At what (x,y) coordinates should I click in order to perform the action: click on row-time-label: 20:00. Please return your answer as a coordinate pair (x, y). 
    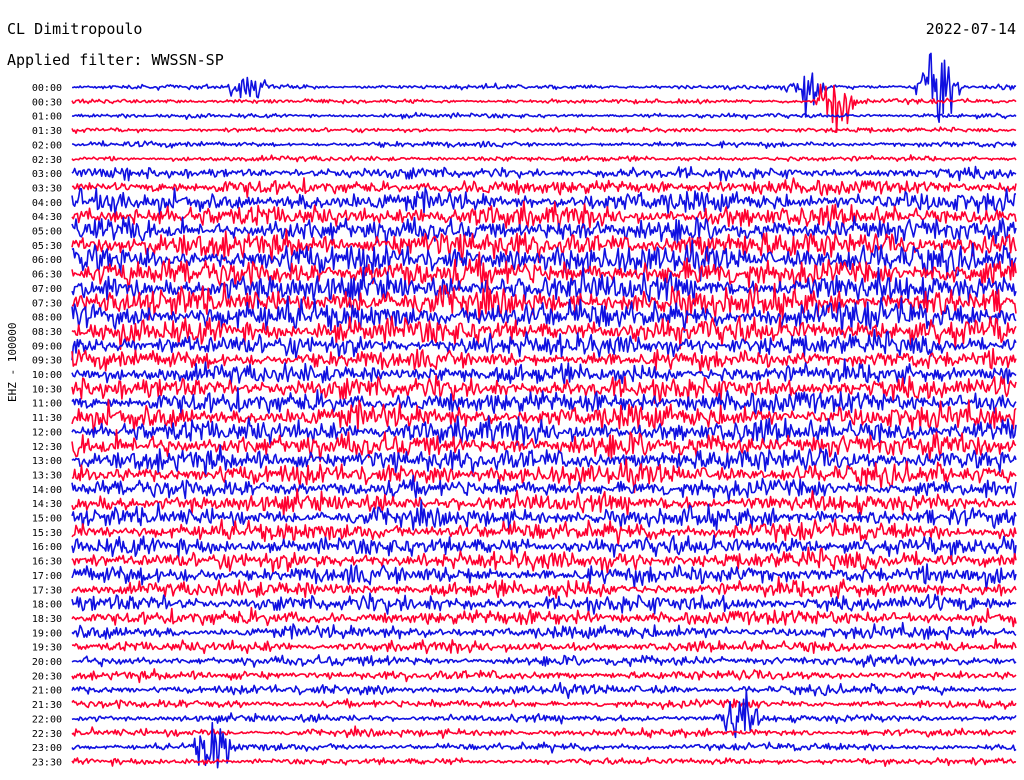
    Looking at the image, I should click on (47, 662).